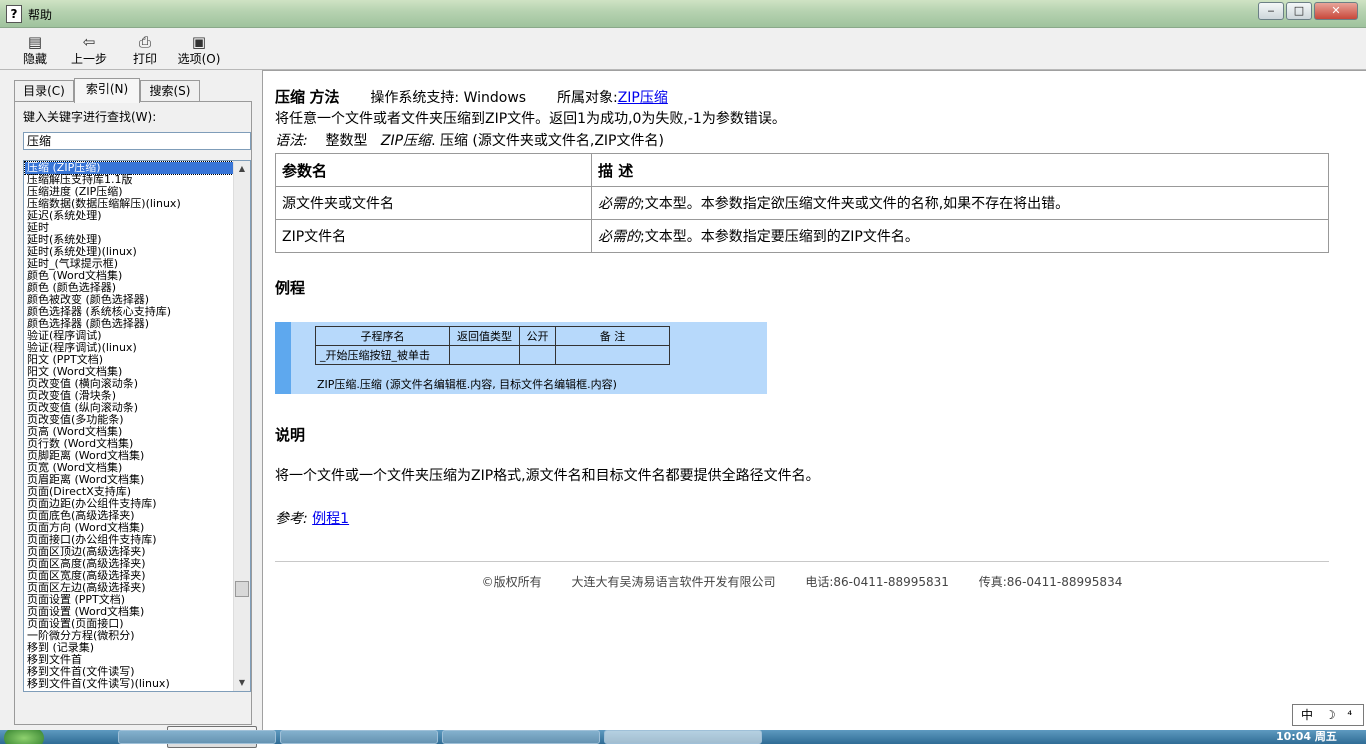 The height and width of the screenshot is (748, 1366). What do you see at coordinates (129, 192) in the screenshot?
I see `list-item: 压缩进度 (ZIP压缩)` at bounding box center [129, 192].